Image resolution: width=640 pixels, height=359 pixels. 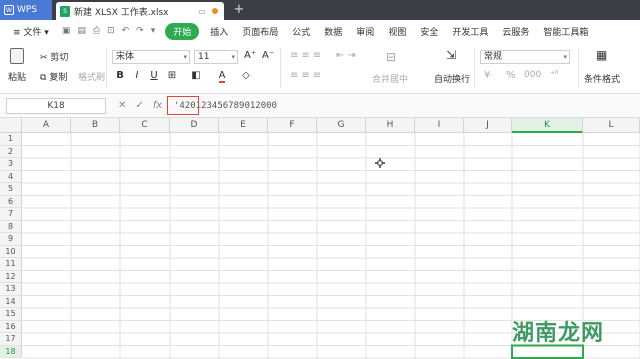 I want to click on apostrophe-highlight, so click(x=183, y=105).